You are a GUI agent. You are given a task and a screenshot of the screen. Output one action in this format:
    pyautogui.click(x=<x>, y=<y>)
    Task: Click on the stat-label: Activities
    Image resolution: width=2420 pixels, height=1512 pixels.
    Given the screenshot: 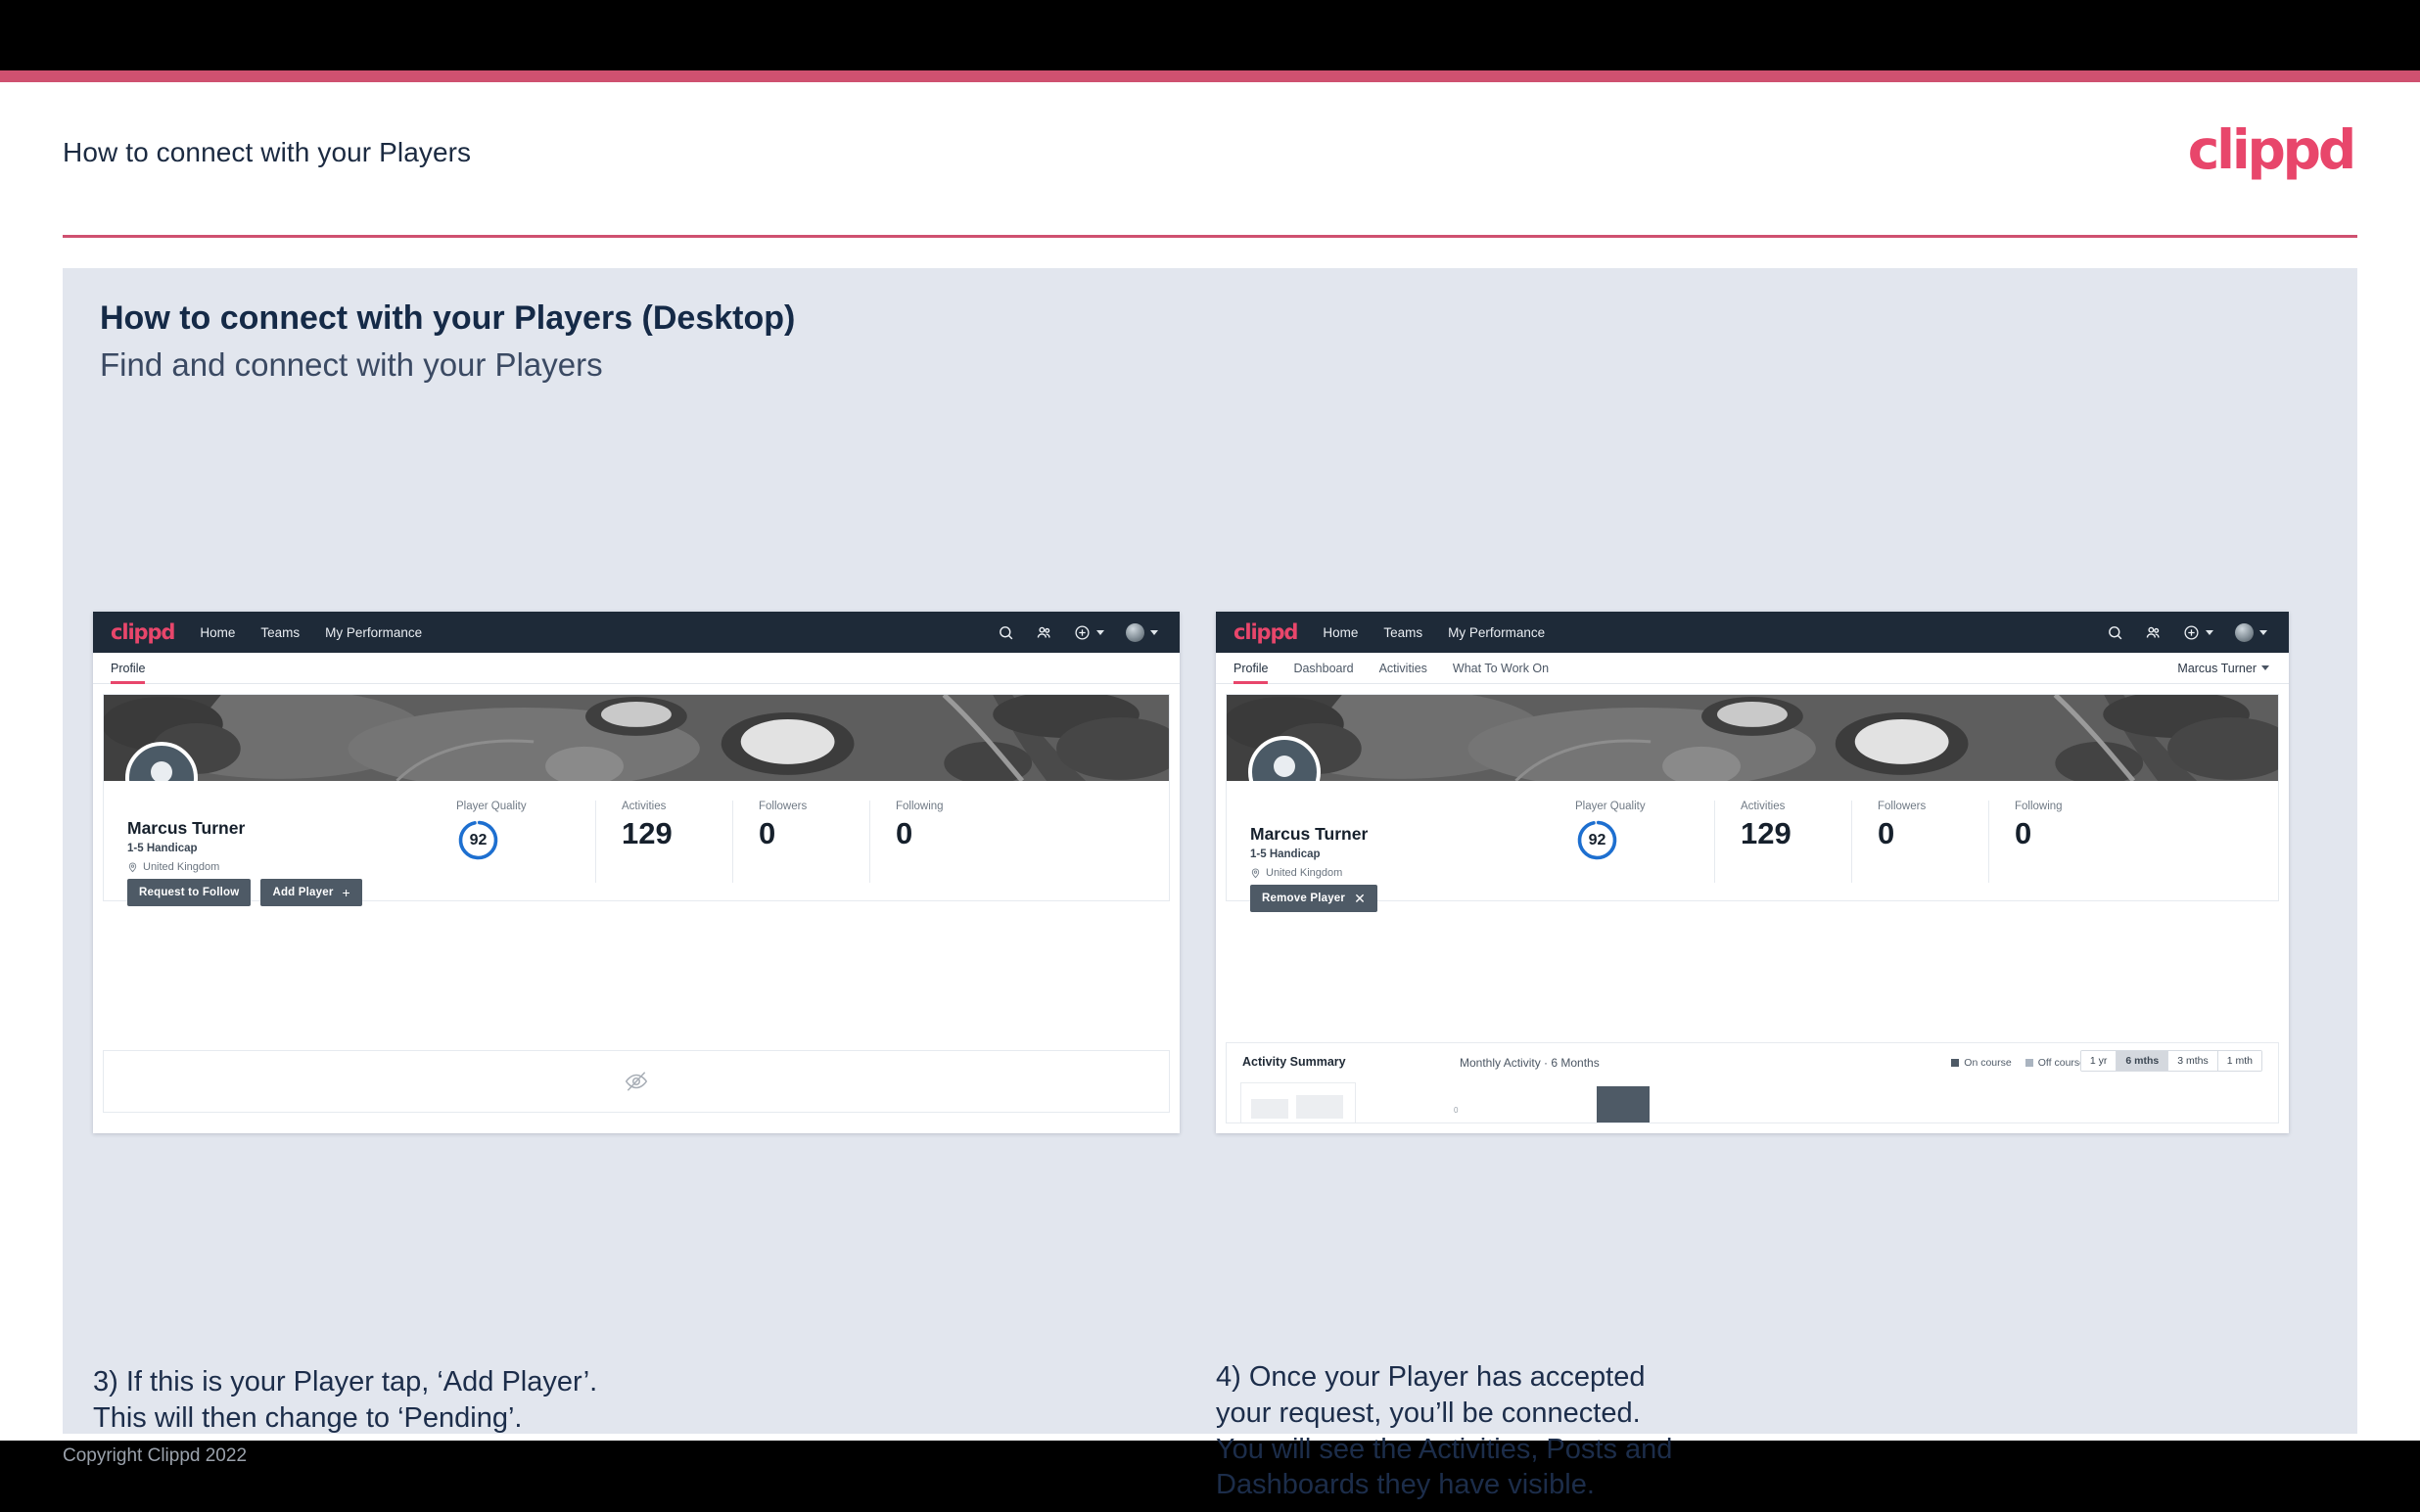 What is the action you would take?
    pyautogui.click(x=1763, y=806)
    